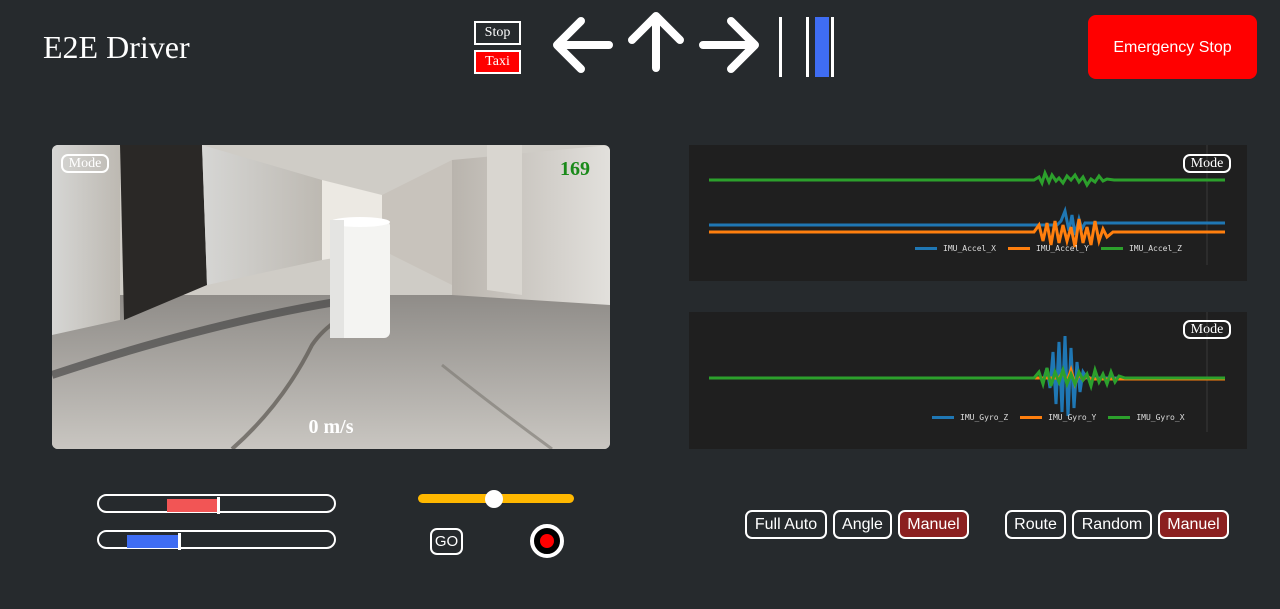  I want to click on steering-indicator-right, so click(832, 47).